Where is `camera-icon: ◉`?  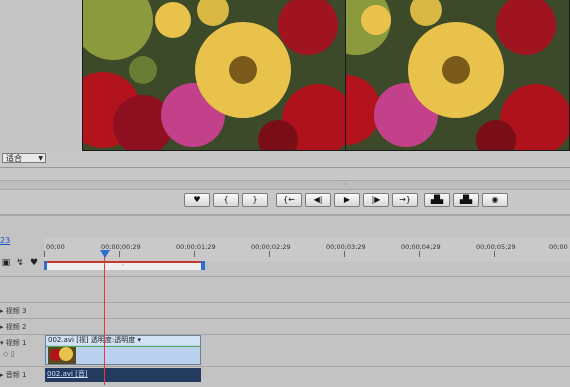 camera-icon: ◉ is located at coordinates (495, 199).